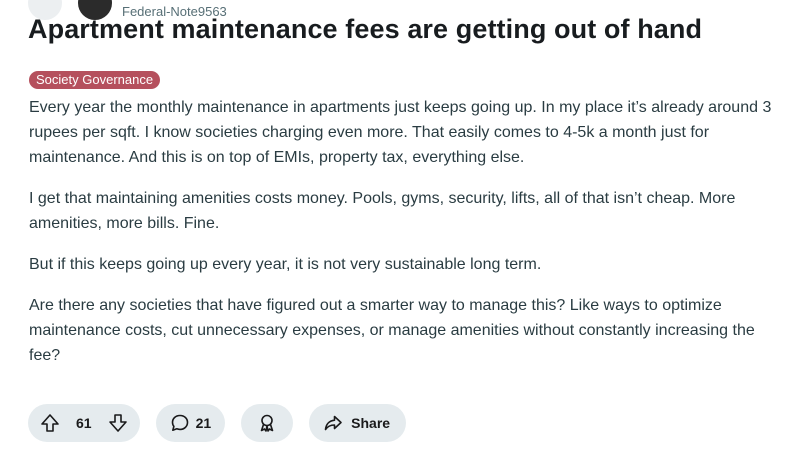 The image size is (800, 456). I want to click on vote-count: 61, so click(84, 423).